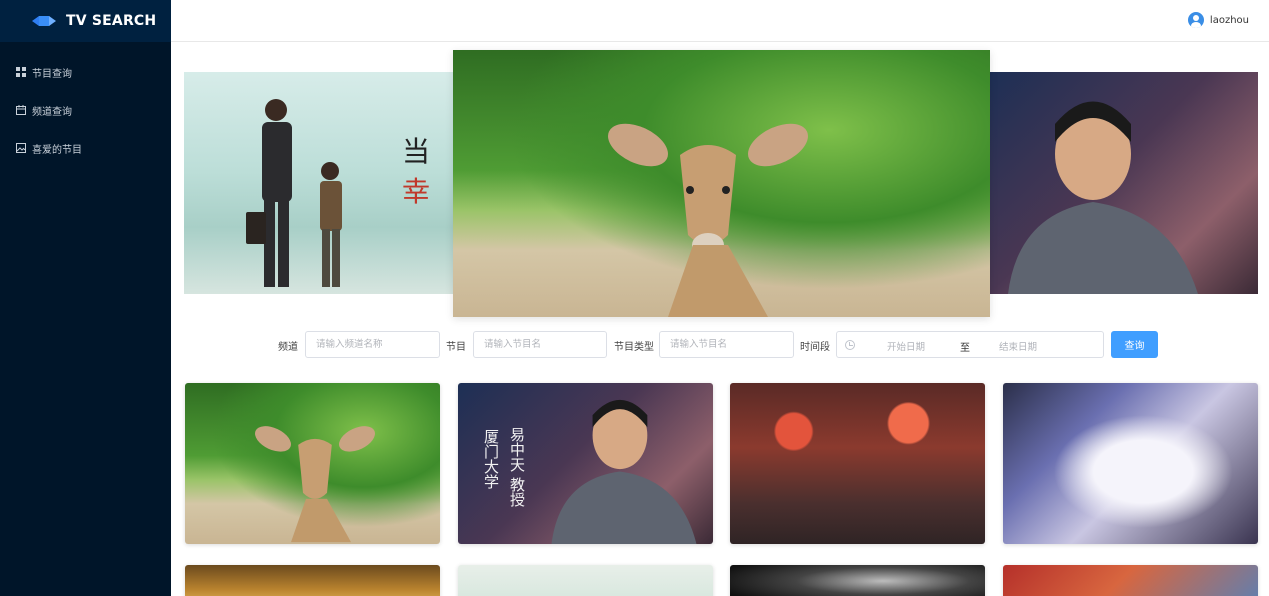 The image size is (1269, 596). Describe the element at coordinates (857, 463) in the screenshot. I see `program-card-anime-street` at that location.